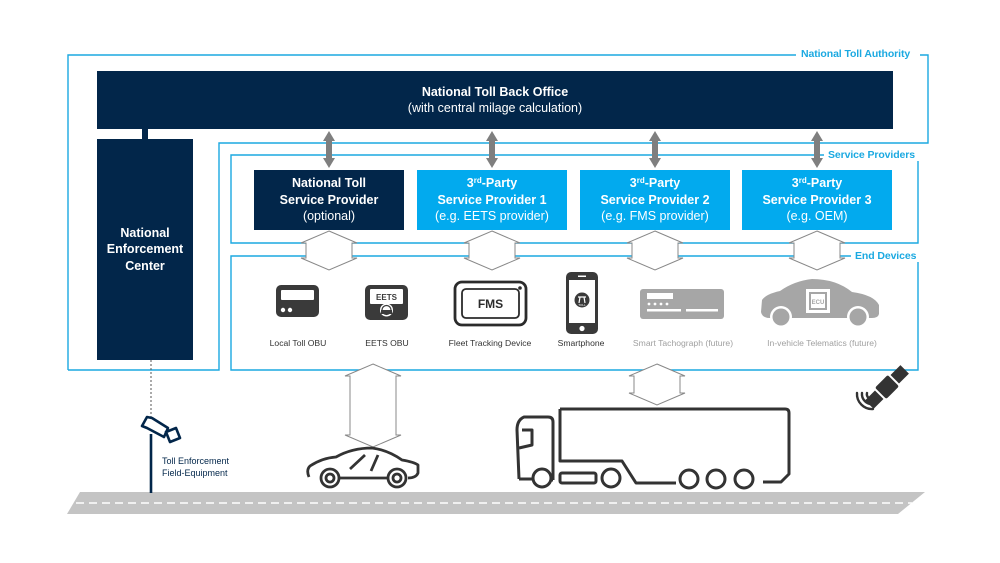 The image size is (1000, 563). I want to click on provider-2-line1: 3, so click(633, 183).